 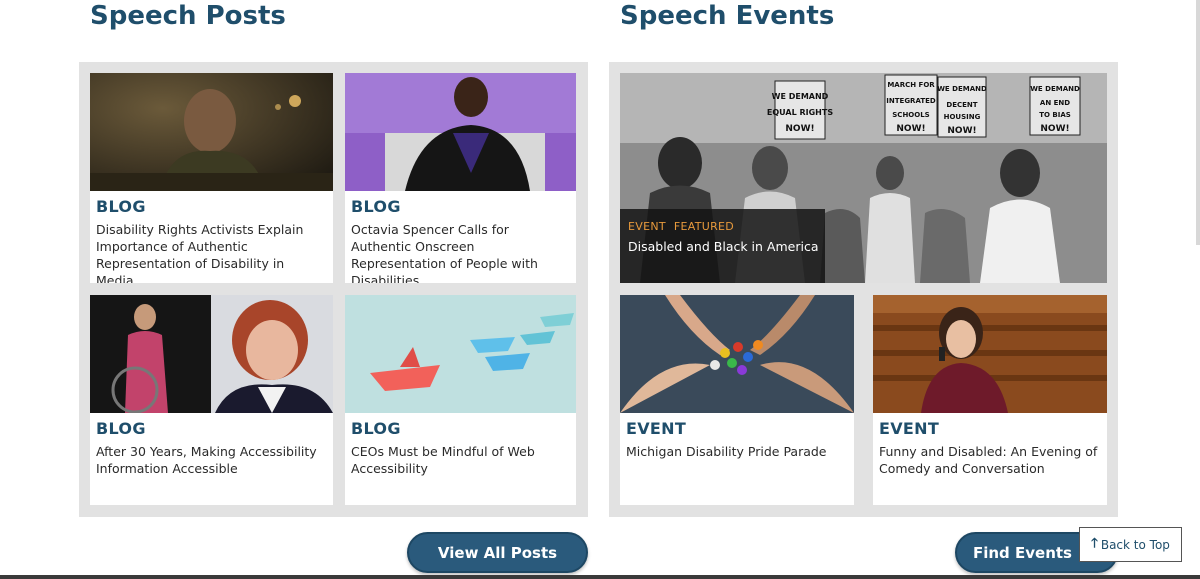 I want to click on protest-sign-text: EQUAL RIGHTS, so click(x=800, y=112).